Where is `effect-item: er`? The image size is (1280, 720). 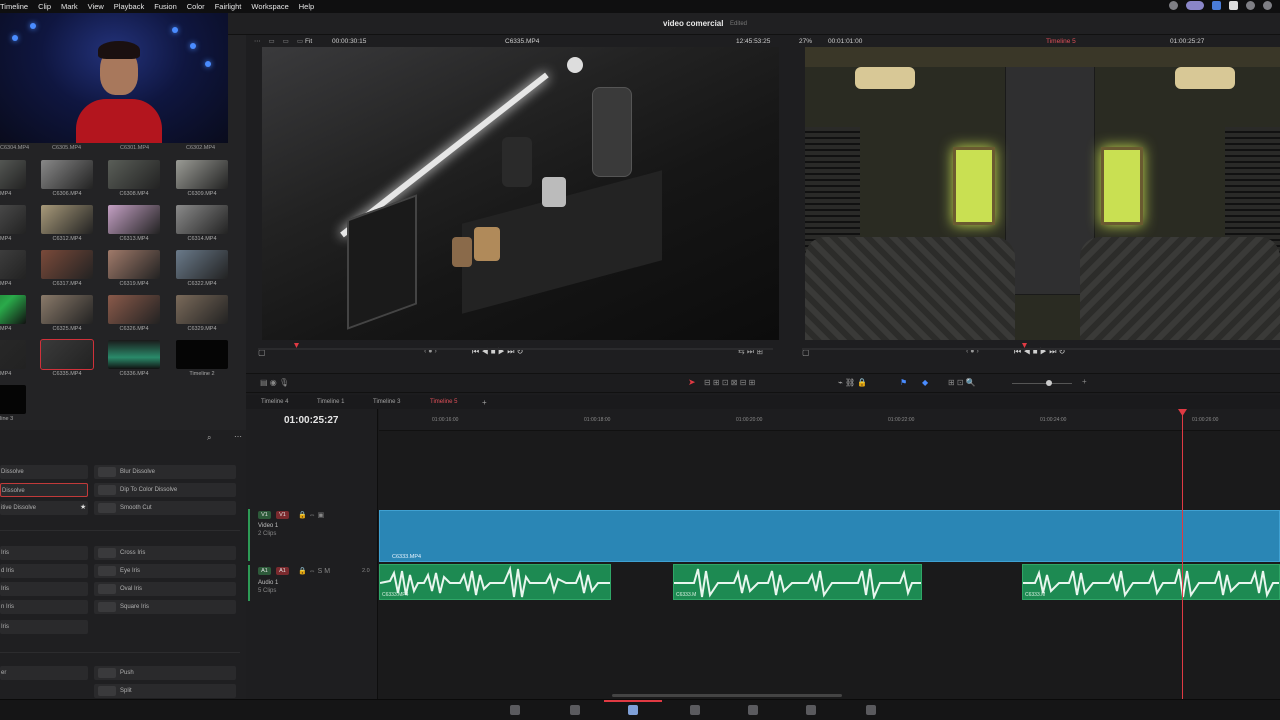
effect-item: er is located at coordinates (44, 673).